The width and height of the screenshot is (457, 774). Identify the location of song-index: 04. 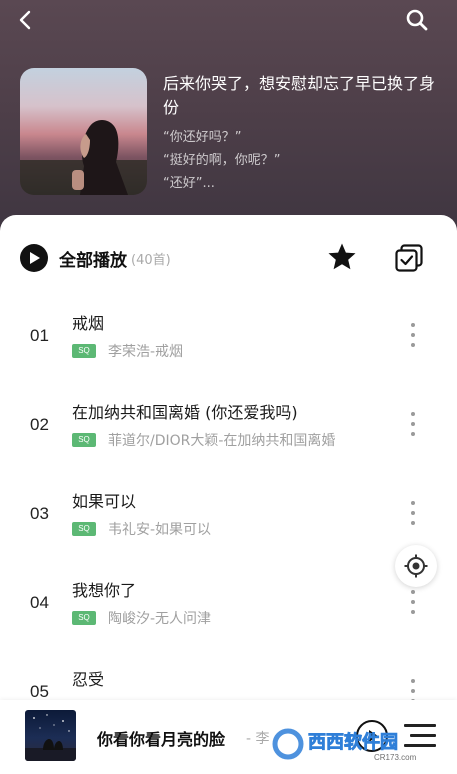
(39, 602).